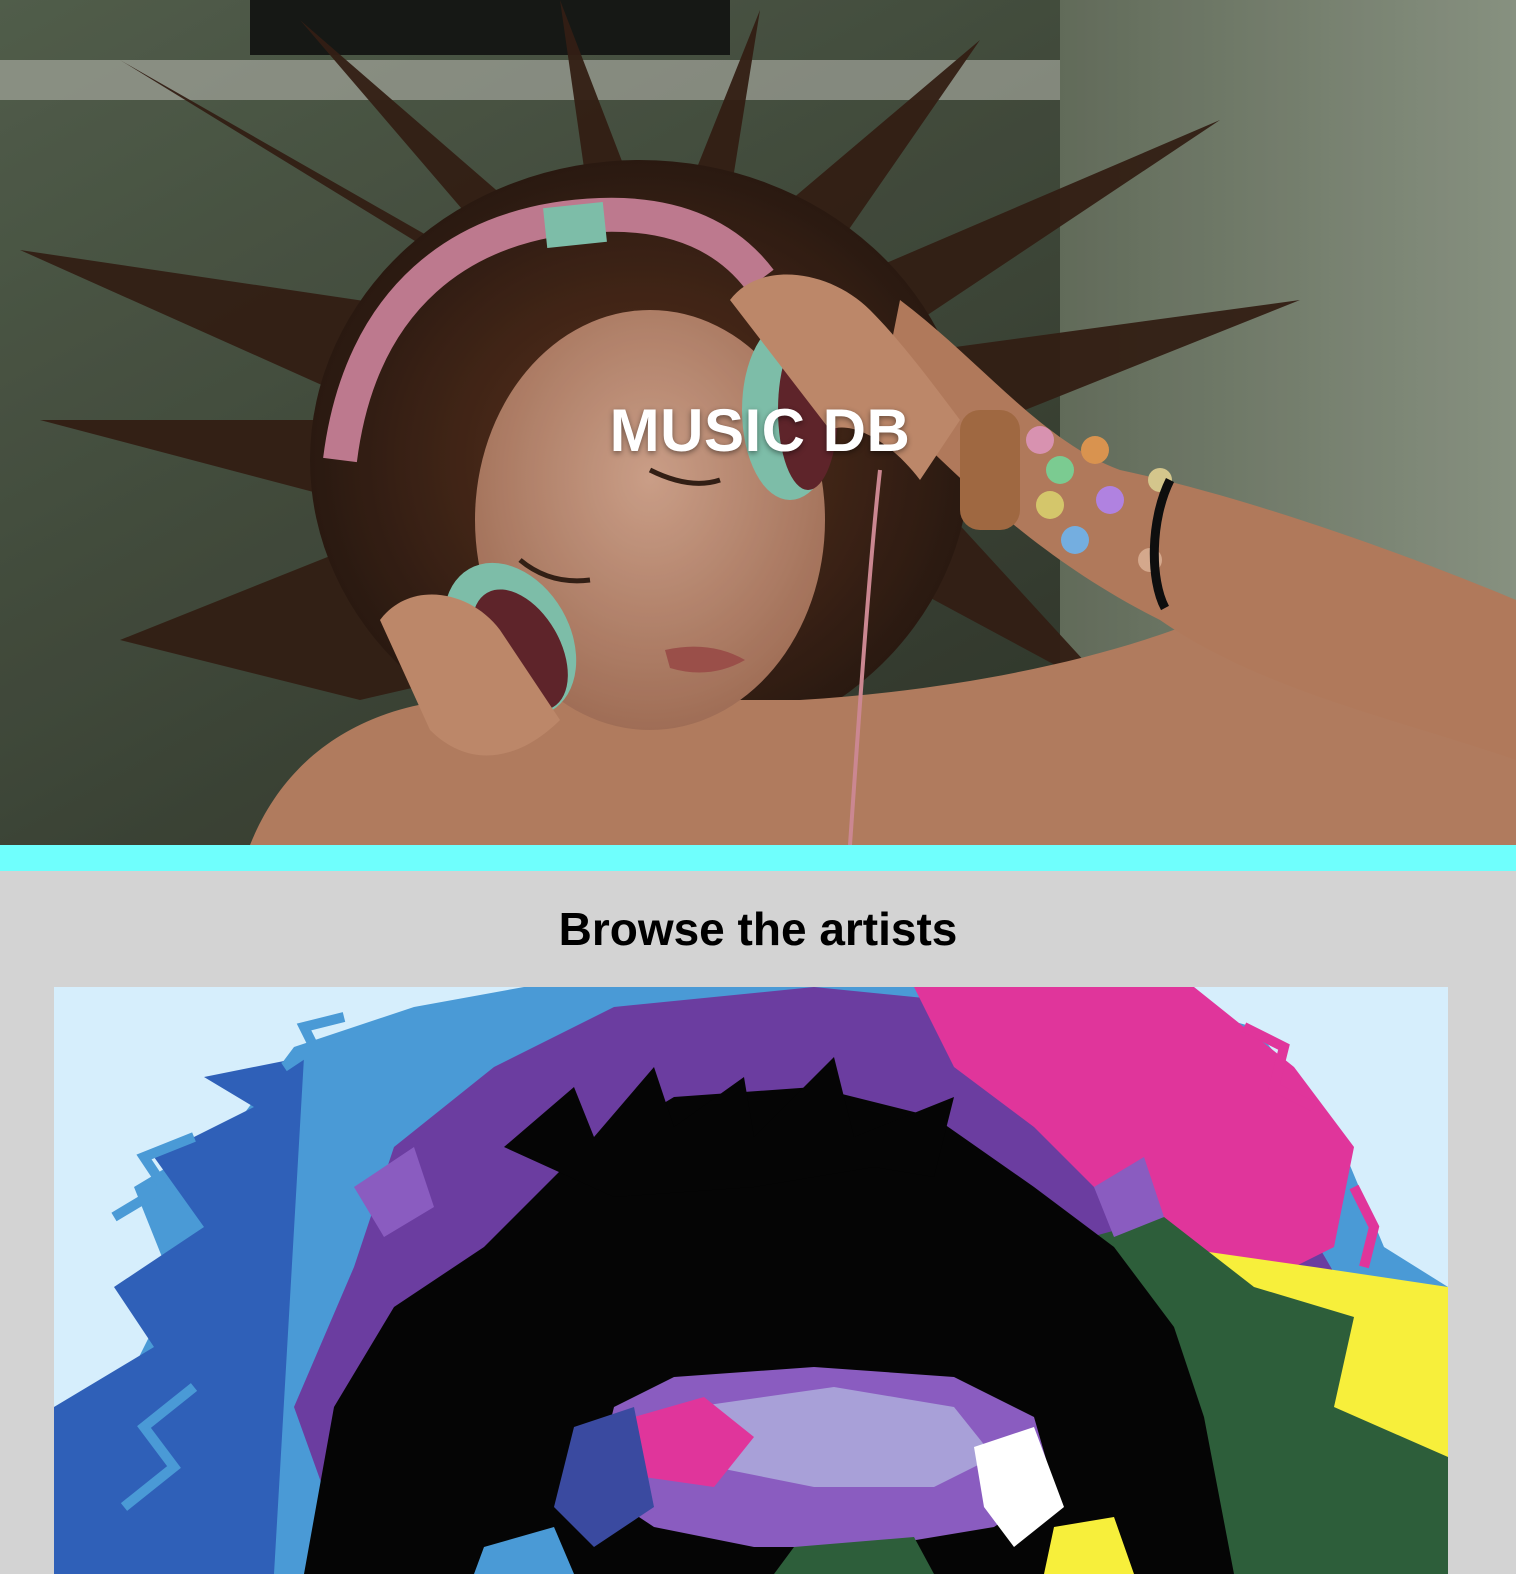  Describe the element at coordinates (758, 929) in the screenshot. I see `browse-artists-heading: Browse the artists` at that location.